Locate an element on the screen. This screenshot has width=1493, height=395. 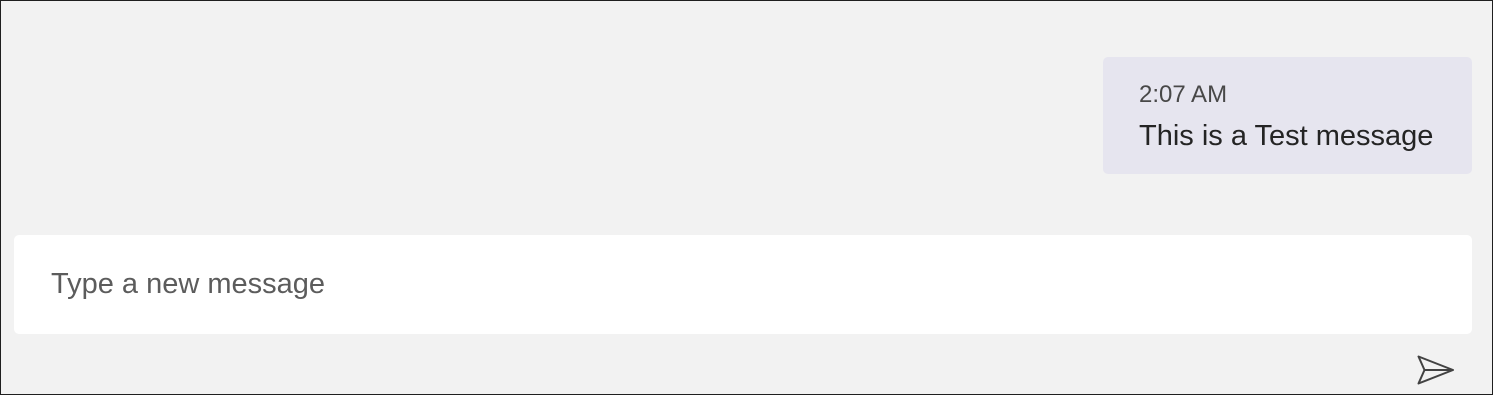
message-timestamp: 2:07 AM is located at coordinates (1183, 94).